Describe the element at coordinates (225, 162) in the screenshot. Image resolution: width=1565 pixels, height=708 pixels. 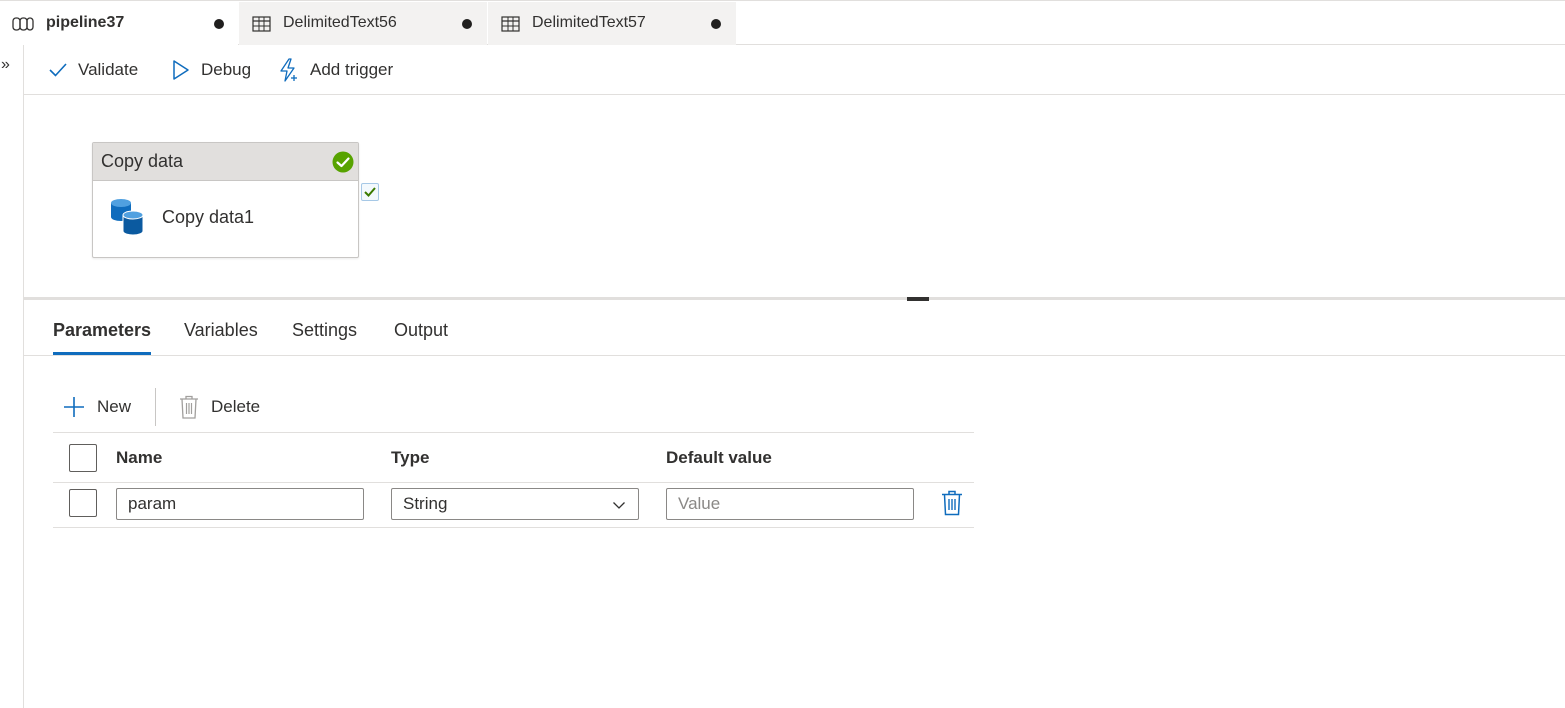
I see `activity-header: Copy data` at that location.